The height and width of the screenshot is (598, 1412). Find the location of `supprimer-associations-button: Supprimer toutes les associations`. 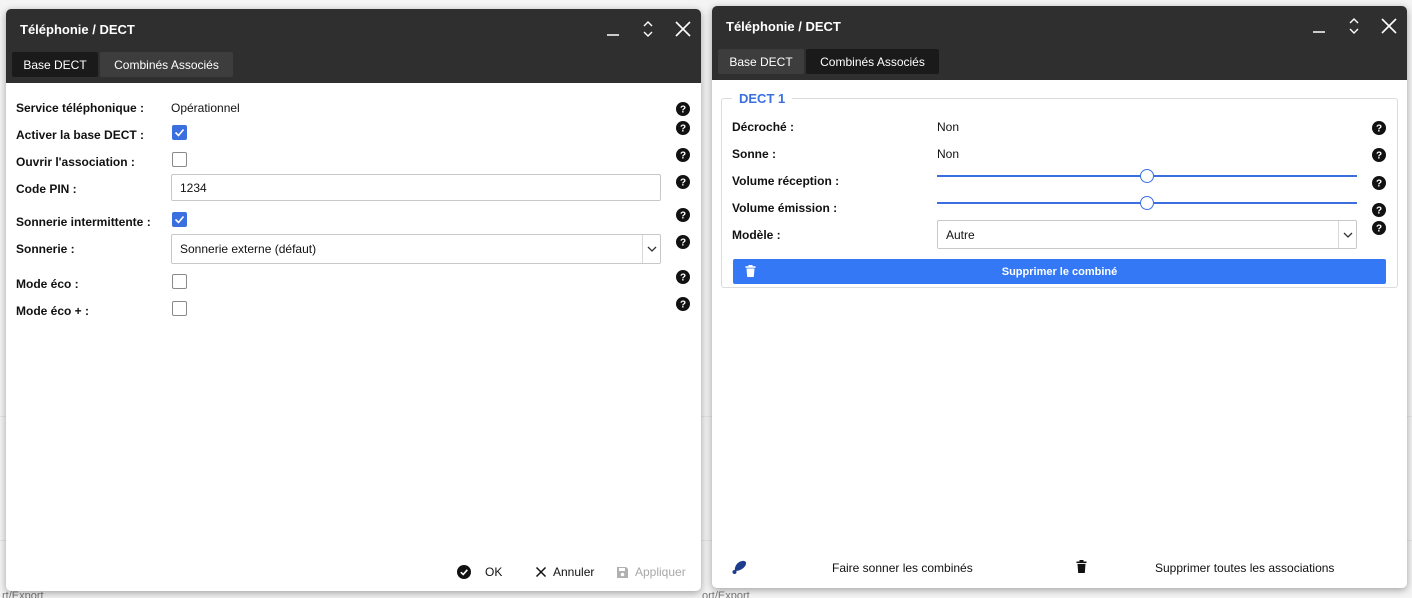

supprimer-associations-button: Supprimer toutes les associations is located at coordinates (1244, 568).